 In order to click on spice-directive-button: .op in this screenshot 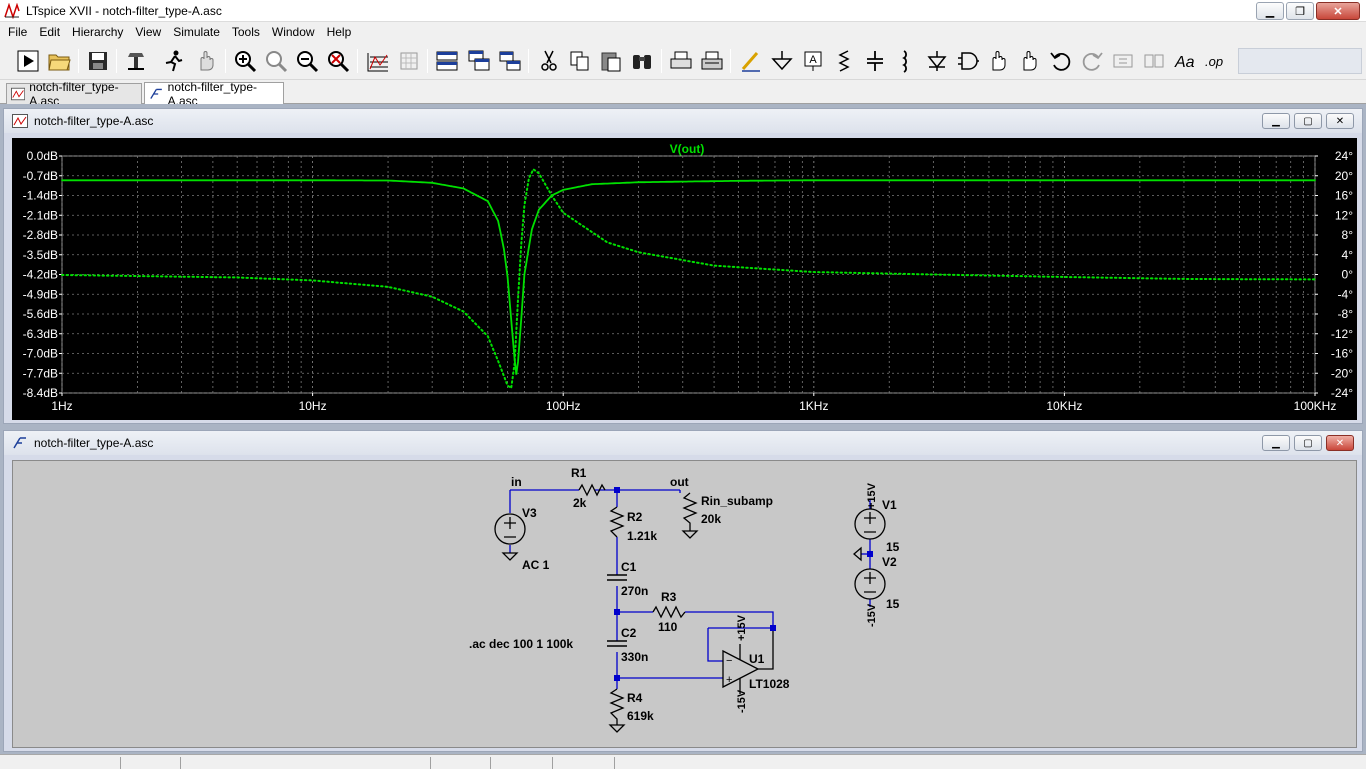, I will do `click(1216, 61)`.